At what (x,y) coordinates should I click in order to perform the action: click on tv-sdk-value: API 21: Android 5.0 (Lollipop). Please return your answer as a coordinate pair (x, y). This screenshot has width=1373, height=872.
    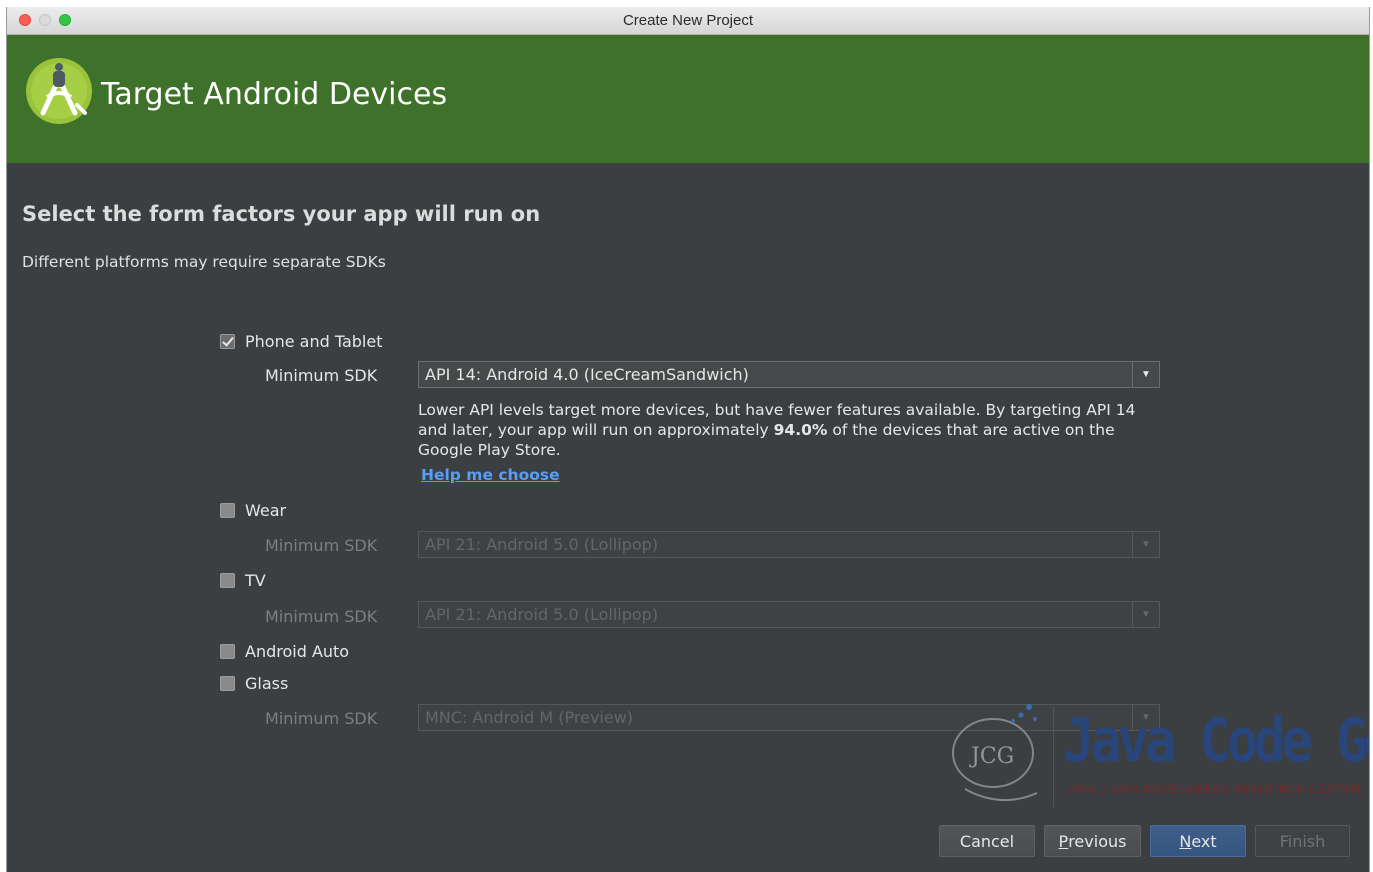
    Looking at the image, I should click on (542, 614).